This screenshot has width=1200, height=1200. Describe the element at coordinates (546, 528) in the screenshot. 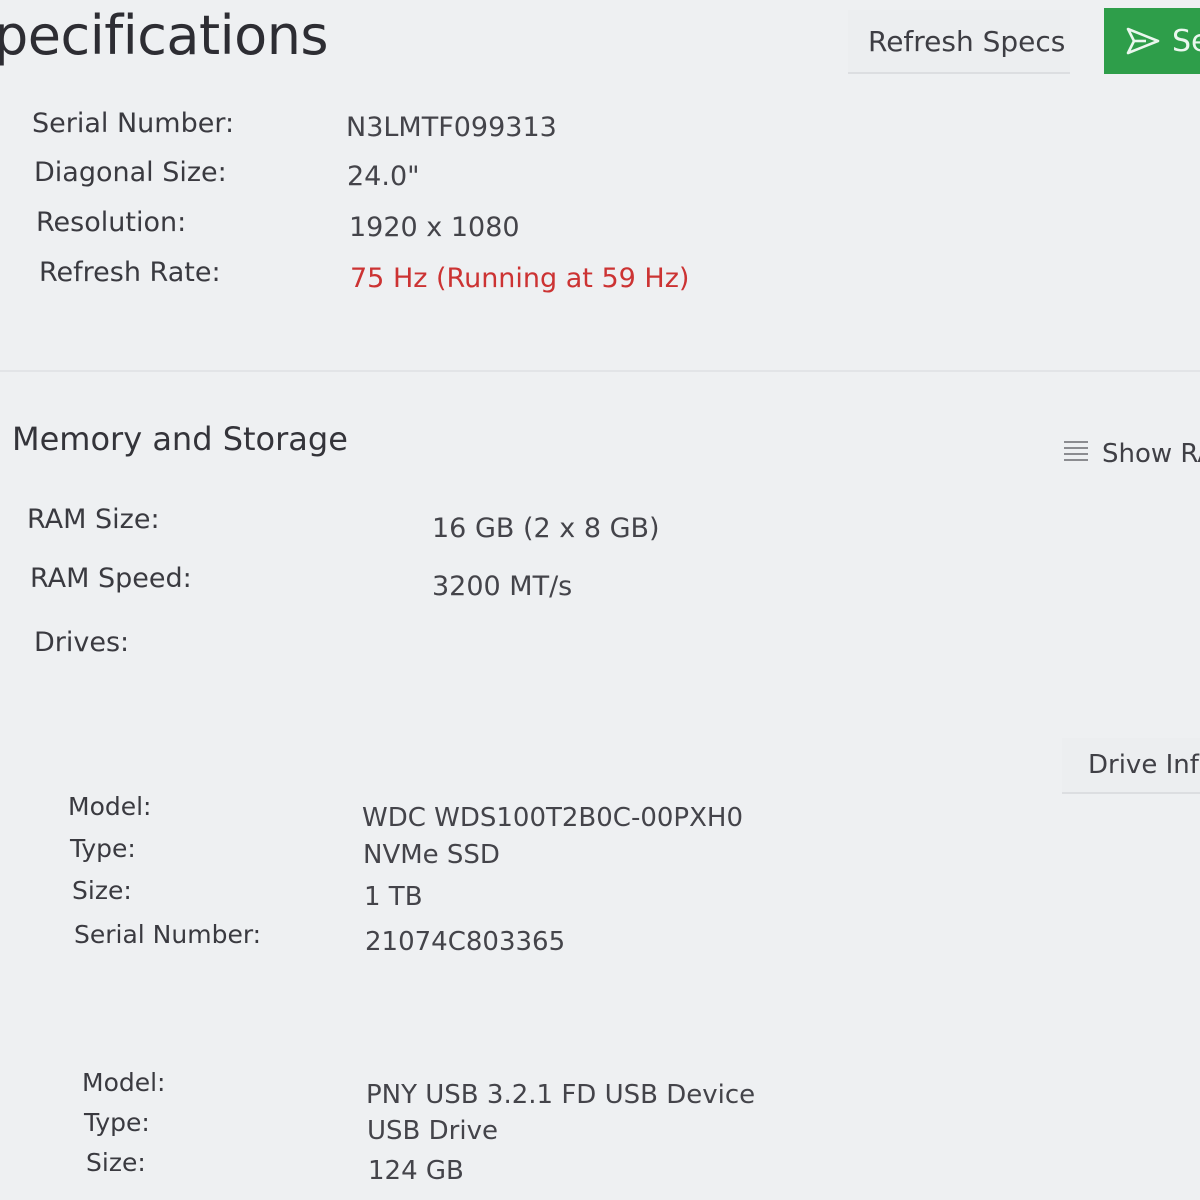

I see `ram-size-value: 16 GB (2 x 8 GB)` at that location.